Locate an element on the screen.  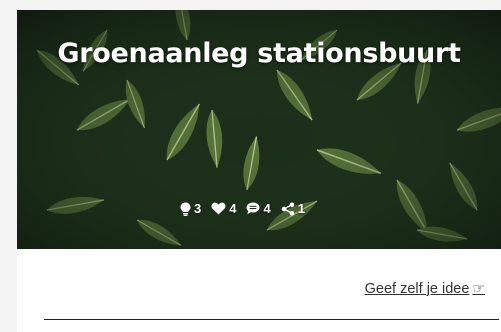
give-idea-link: Geef zelf je idee ☞ is located at coordinates (425, 288).